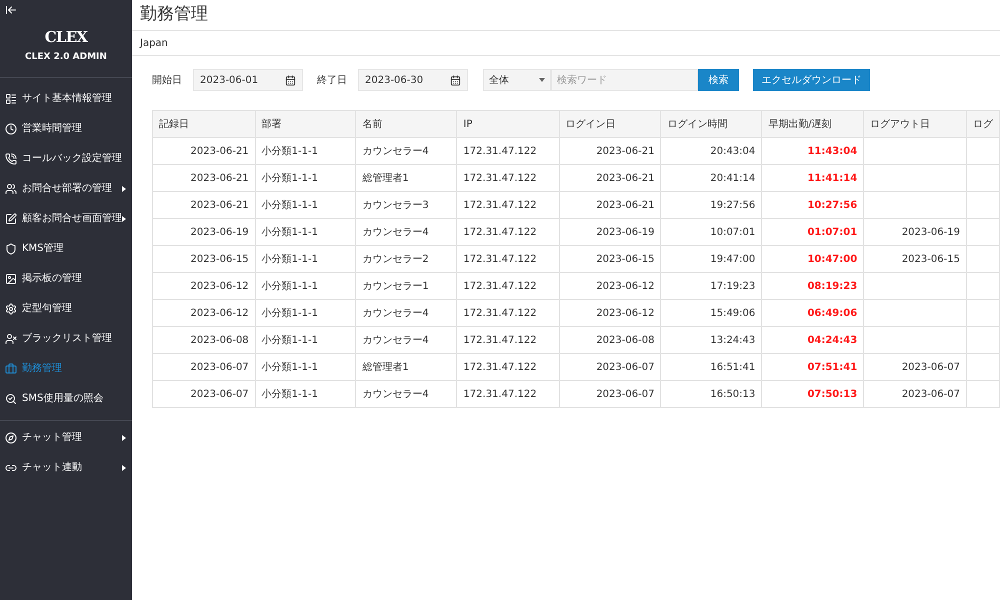 This screenshot has height=600, width=1000. I want to click on edit-icon, so click(11, 218).